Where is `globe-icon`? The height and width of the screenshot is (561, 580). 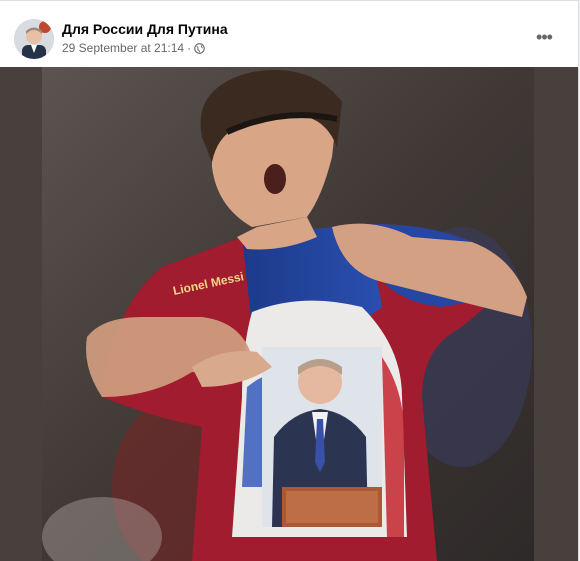
globe-icon is located at coordinates (199, 48).